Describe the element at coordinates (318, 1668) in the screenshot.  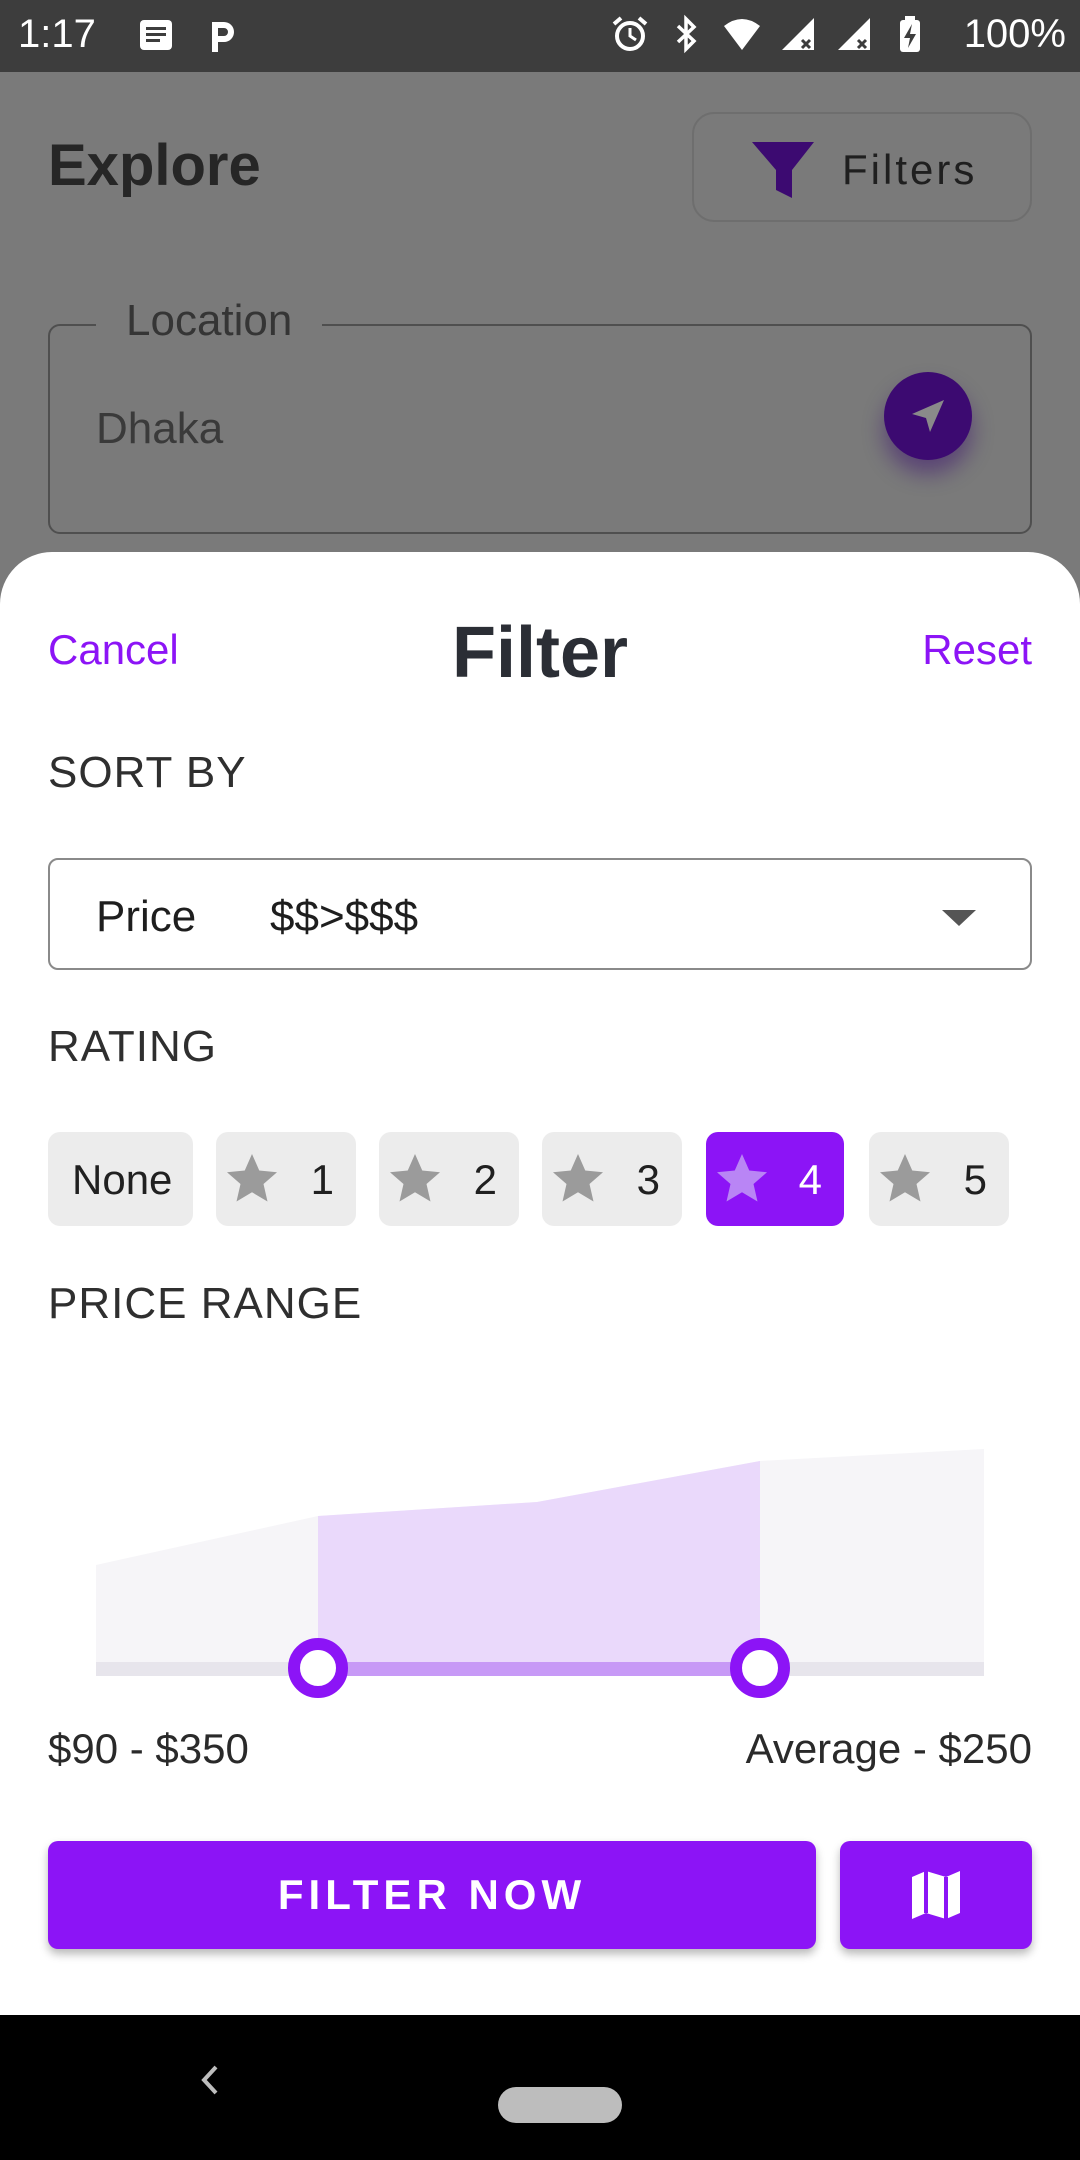
I see `slider-handle-min` at that location.